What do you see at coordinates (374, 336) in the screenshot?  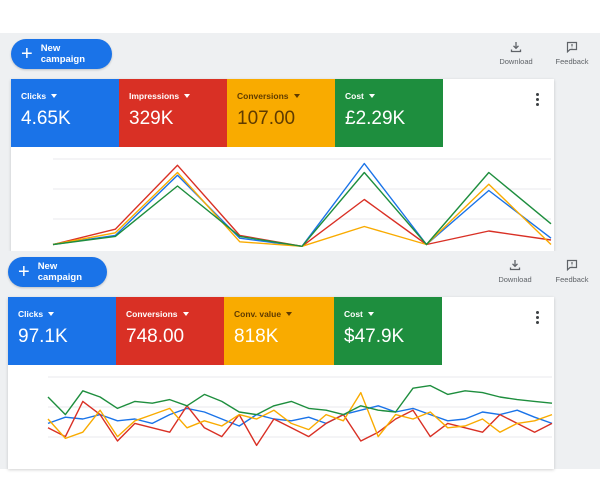 I see `metric-value: $47.9K` at bounding box center [374, 336].